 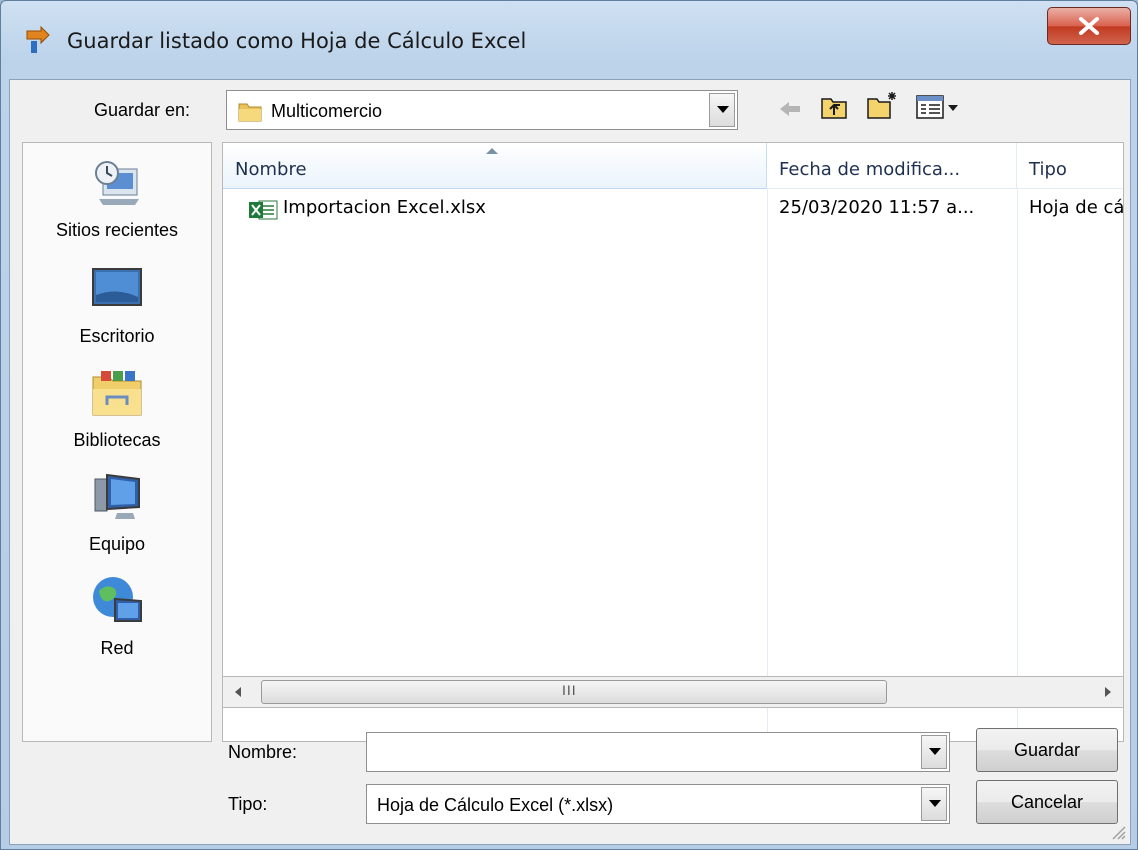 I want to click on close-icon, so click(x=1089, y=26).